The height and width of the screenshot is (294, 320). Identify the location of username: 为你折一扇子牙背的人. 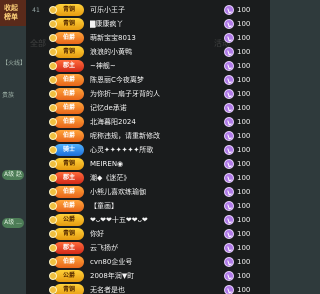
(157, 94).